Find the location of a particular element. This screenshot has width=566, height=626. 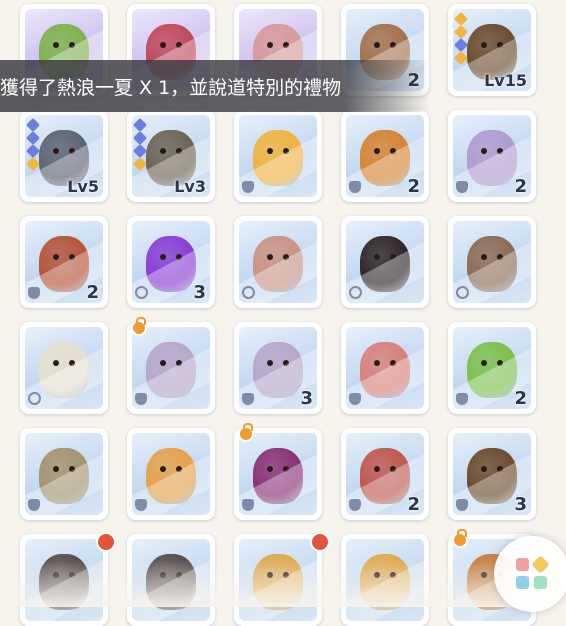

card-viking-skull-b is located at coordinates (171, 580).